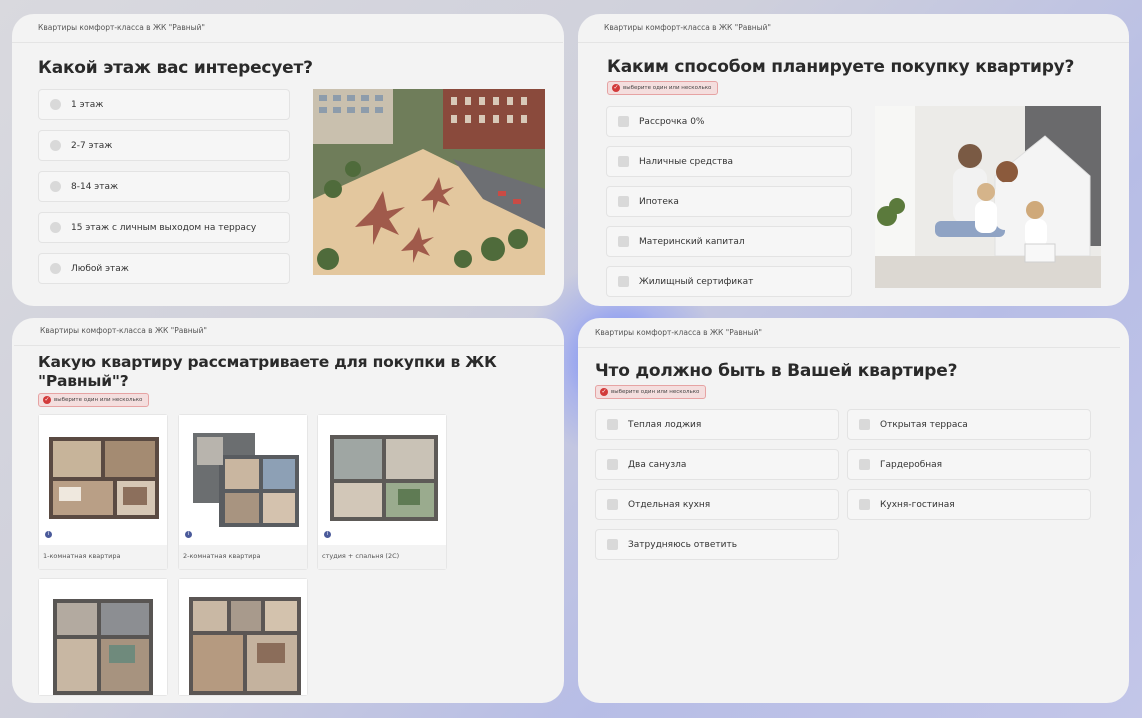 The image size is (1142, 718). I want to click on option-any-floor: Любой этаж, so click(164, 268).